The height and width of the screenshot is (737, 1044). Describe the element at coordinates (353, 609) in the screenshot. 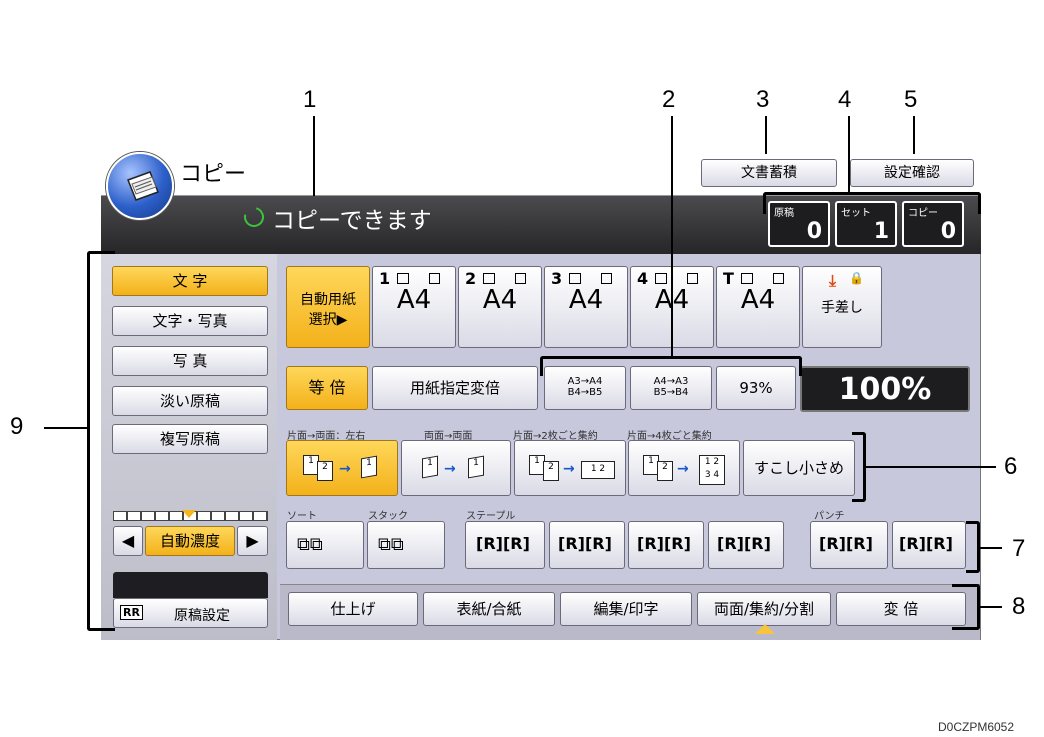

I see `tab-finishing: 仕上げ` at that location.